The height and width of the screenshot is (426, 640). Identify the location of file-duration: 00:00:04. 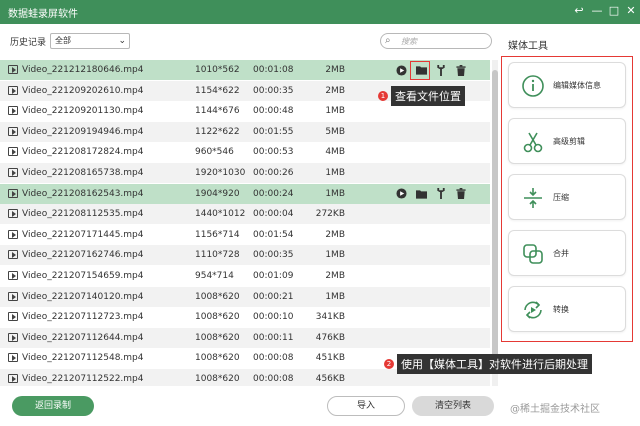
(273, 214).